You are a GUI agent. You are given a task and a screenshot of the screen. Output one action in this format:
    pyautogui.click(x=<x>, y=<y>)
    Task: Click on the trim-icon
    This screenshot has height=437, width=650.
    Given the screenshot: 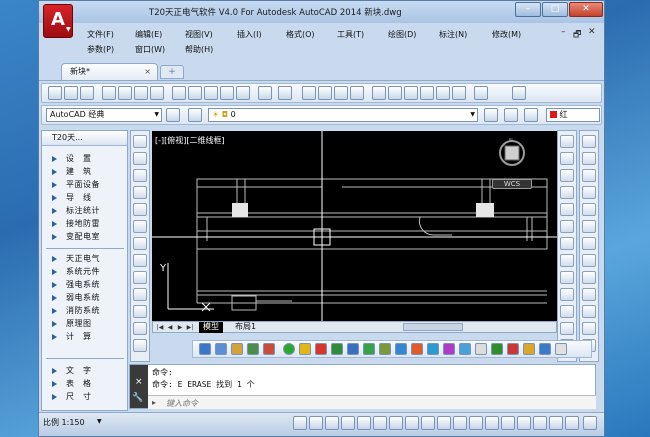 What is the action you would take?
    pyautogui.click(x=567, y=294)
    